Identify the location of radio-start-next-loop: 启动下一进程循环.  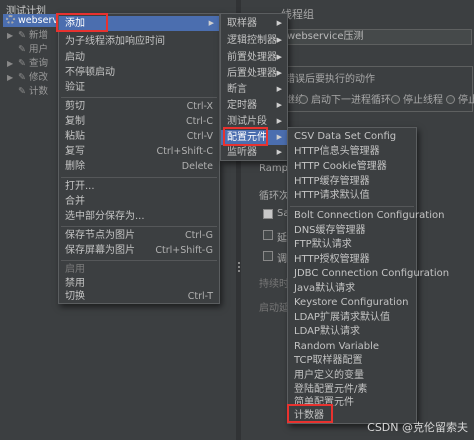
(345, 98).